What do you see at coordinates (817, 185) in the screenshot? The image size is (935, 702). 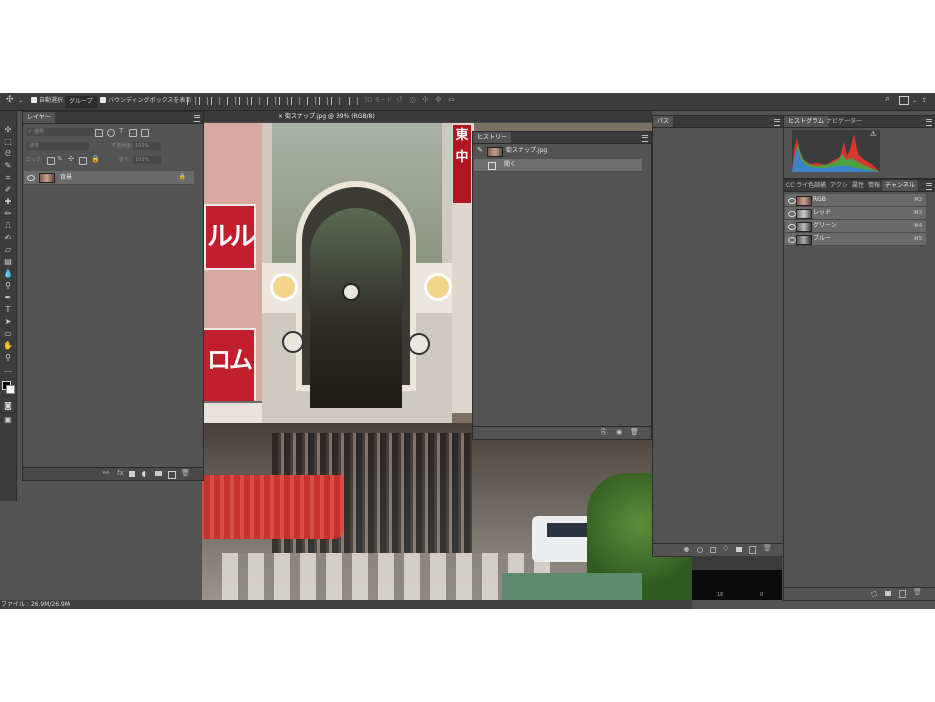 I see `tab-adjustments: 色調補` at bounding box center [817, 185].